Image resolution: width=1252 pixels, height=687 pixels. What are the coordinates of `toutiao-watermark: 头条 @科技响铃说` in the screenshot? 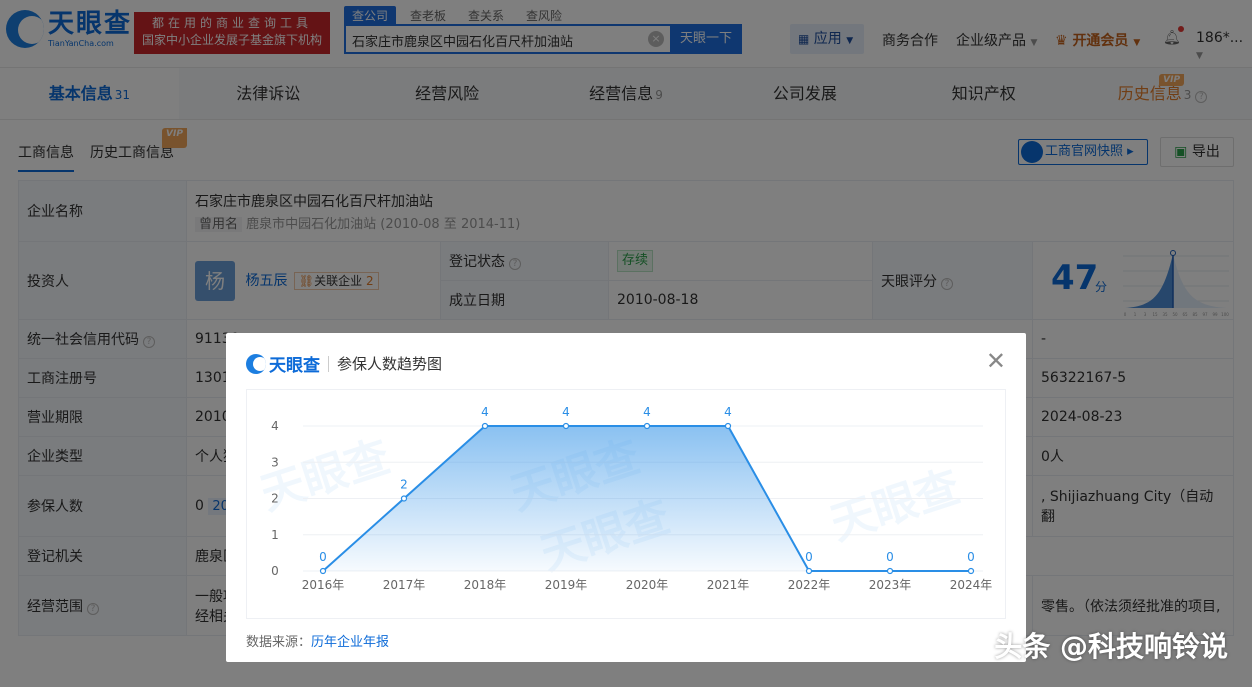 It's located at (1111, 646).